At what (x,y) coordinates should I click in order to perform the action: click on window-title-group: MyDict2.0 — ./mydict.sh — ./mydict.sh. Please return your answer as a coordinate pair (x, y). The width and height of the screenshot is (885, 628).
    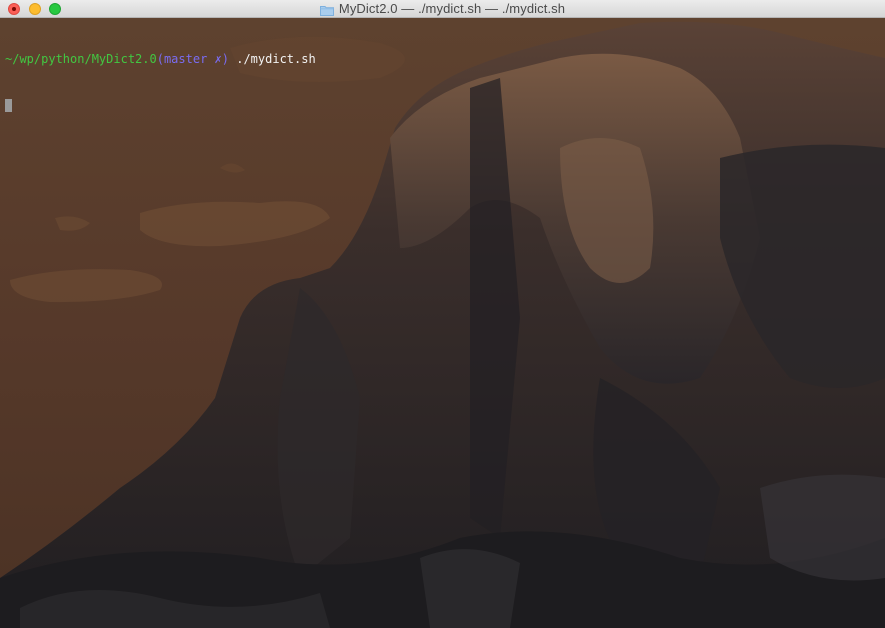
    Looking at the image, I should click on (442, 8).